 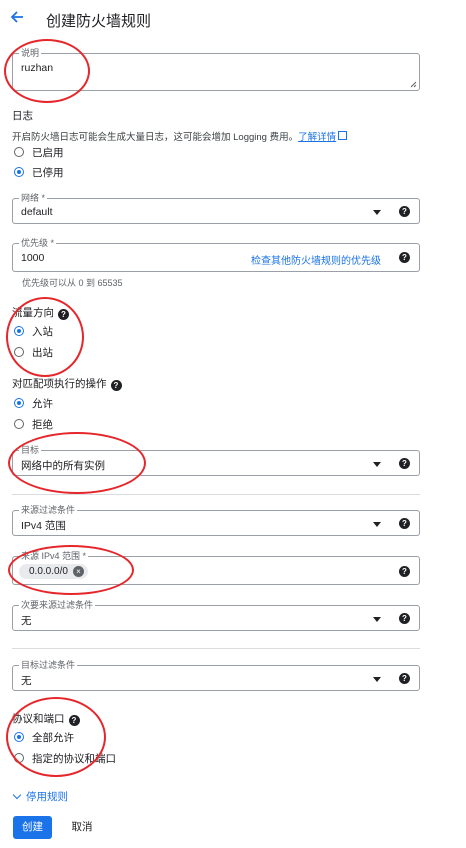 I want to click on target-value: 网络中的所有实例, so click(x=63, y=466).